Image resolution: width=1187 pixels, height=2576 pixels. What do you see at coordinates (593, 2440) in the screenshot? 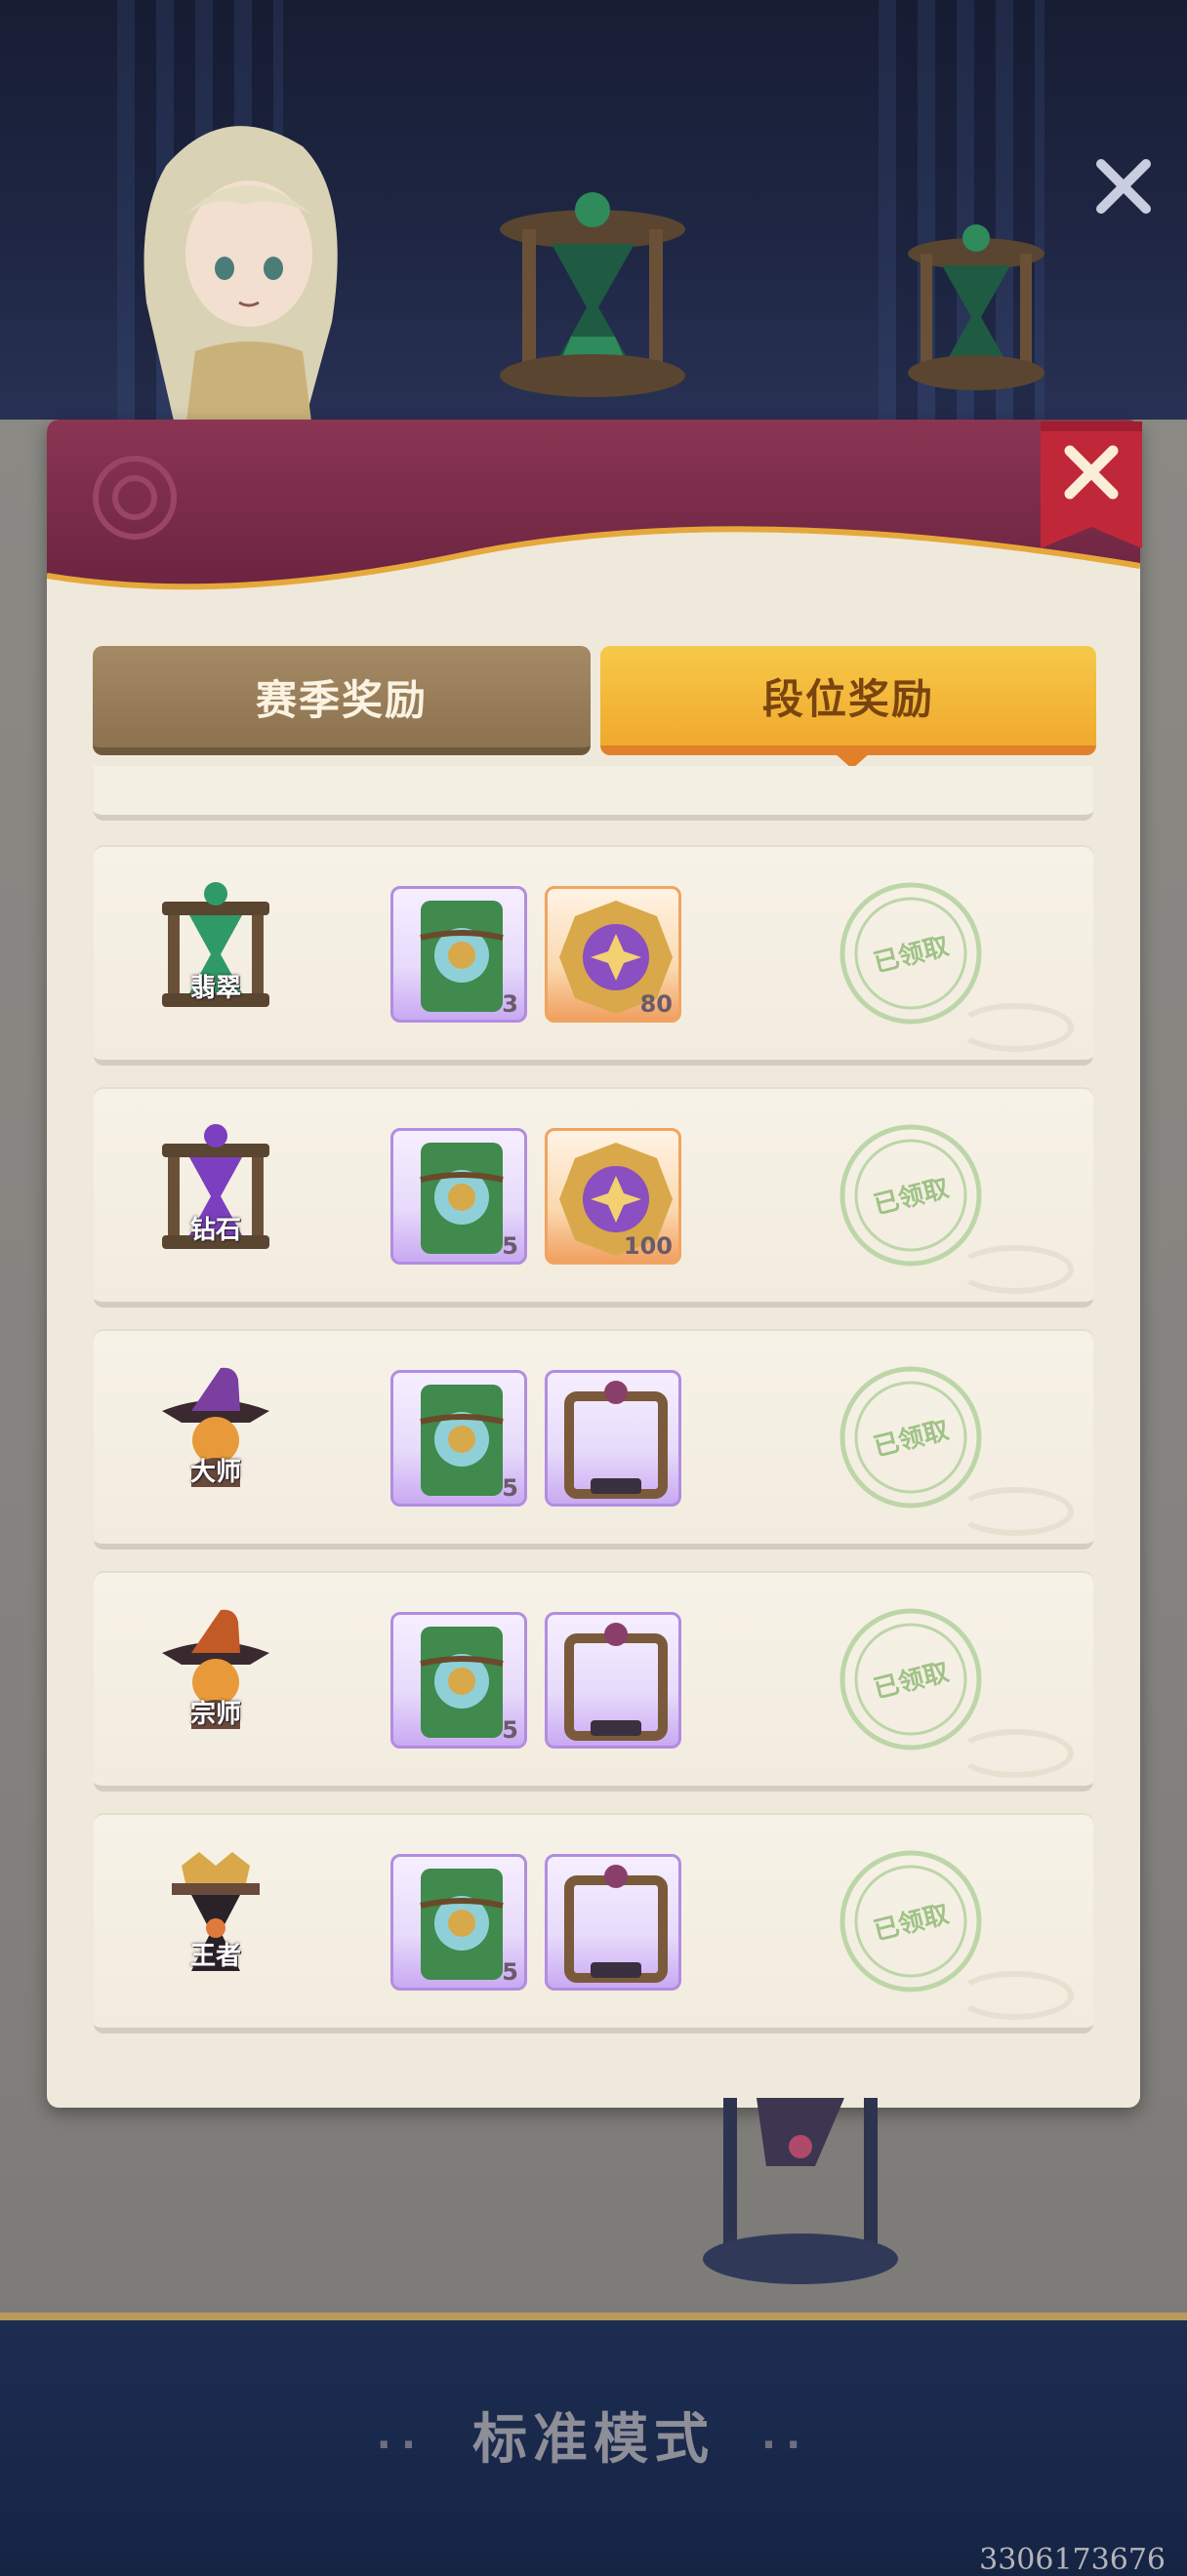
I see `mode-title-text: 标准模式` at bounding box center [593, 2440].